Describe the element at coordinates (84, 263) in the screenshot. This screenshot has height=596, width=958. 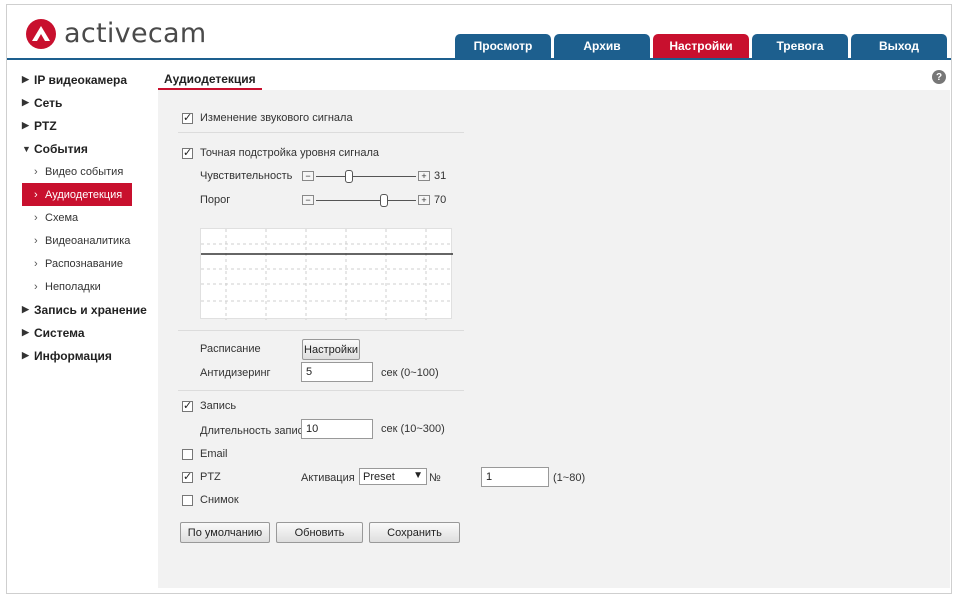
I see `sidebar-item-label: Распознавание` at that location.